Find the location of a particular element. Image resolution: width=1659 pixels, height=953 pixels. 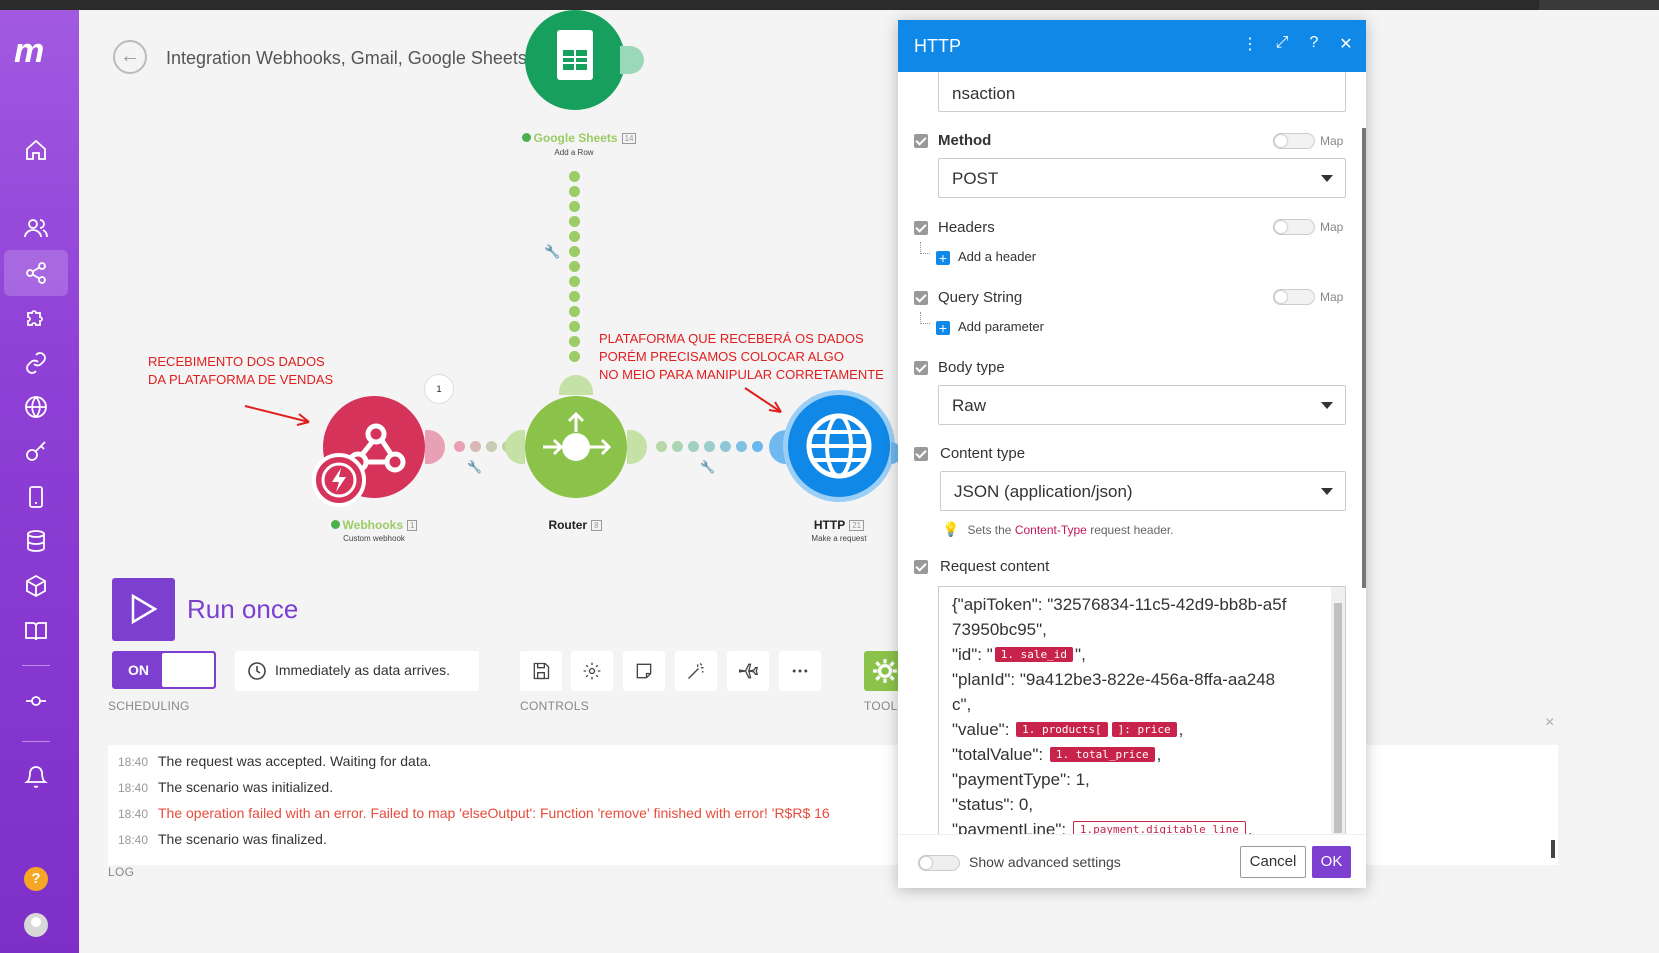

back-arrow-icon: ← is located at coordinates (130, 57).